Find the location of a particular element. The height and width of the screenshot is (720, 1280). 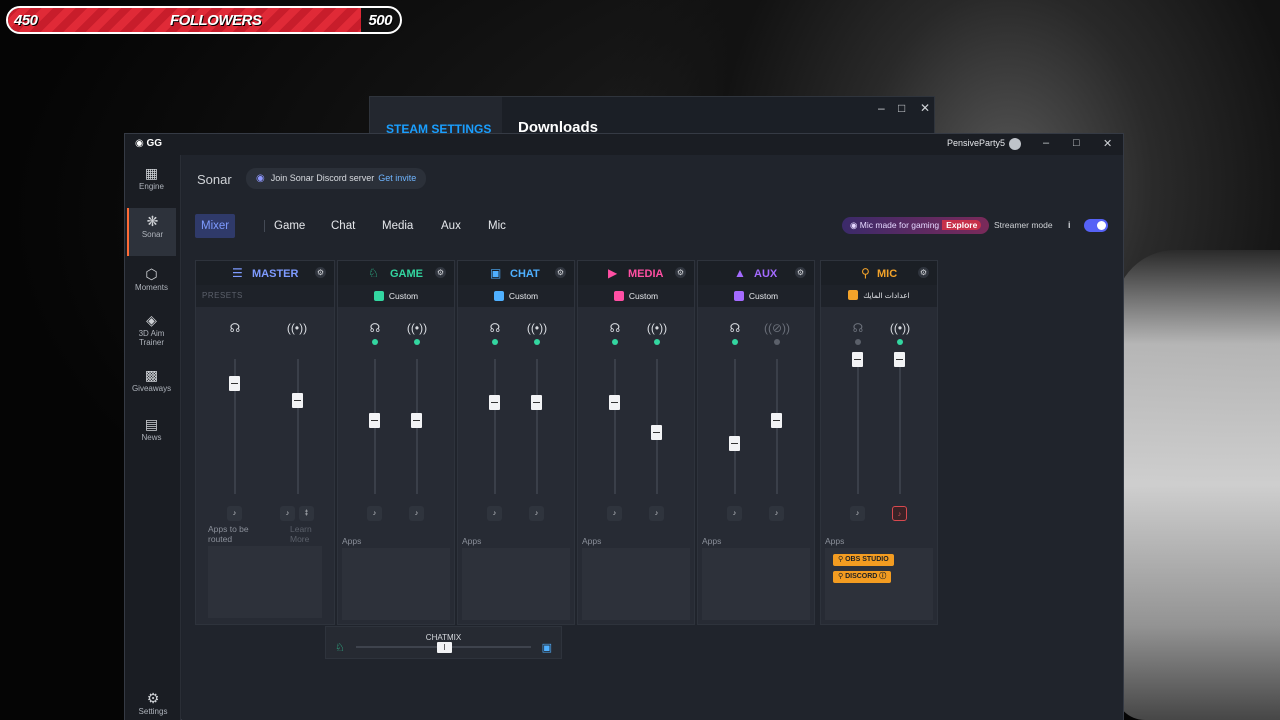

apps-label: Apps is located at coordinates (835, 541).